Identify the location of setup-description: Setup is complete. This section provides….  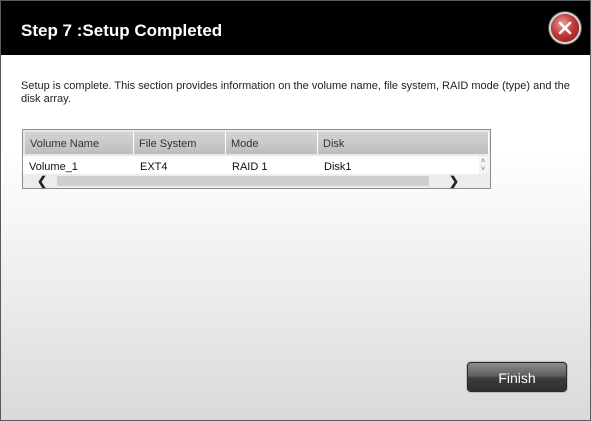
(295, 92).